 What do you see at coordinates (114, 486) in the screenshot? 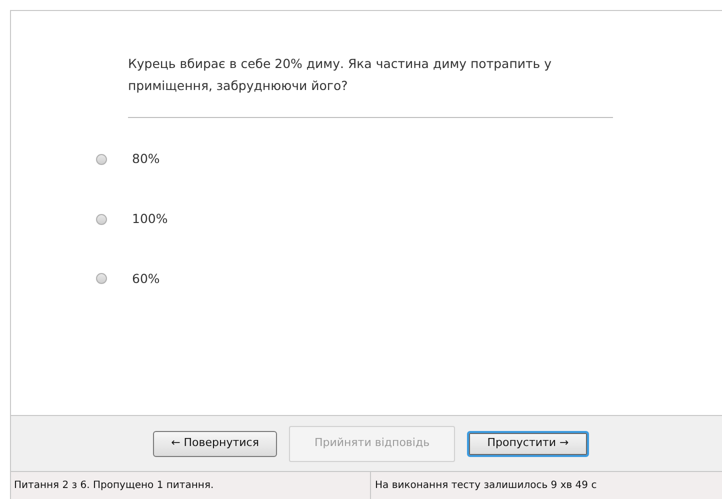
I see `status-text: Питання 2 з 6. Пропущено 1 питання.` at bounding box center [114, 486].